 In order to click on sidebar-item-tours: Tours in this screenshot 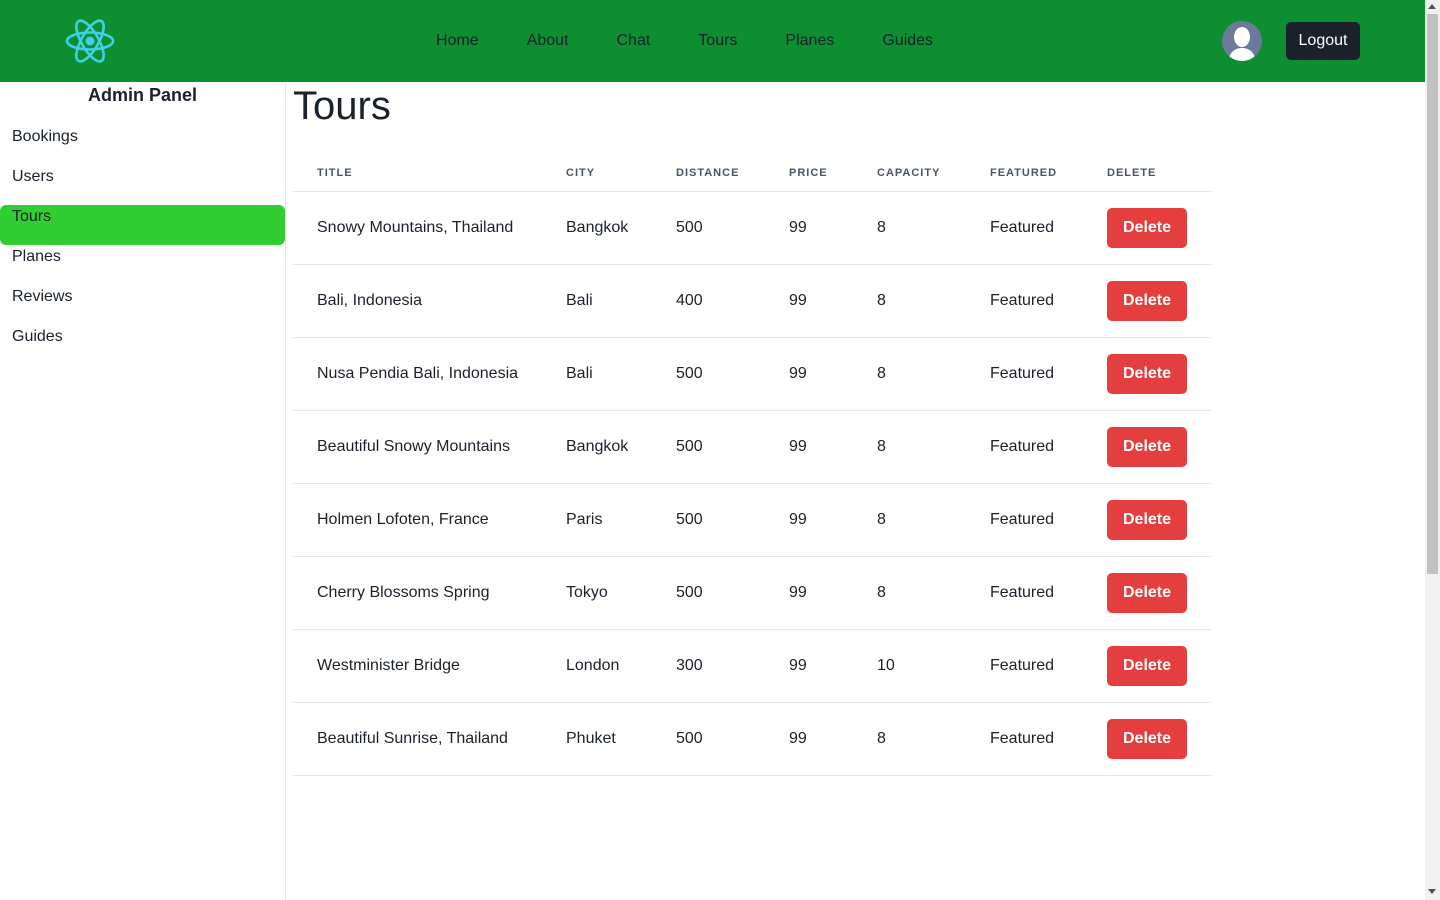, I will do `click(142, 225)`.